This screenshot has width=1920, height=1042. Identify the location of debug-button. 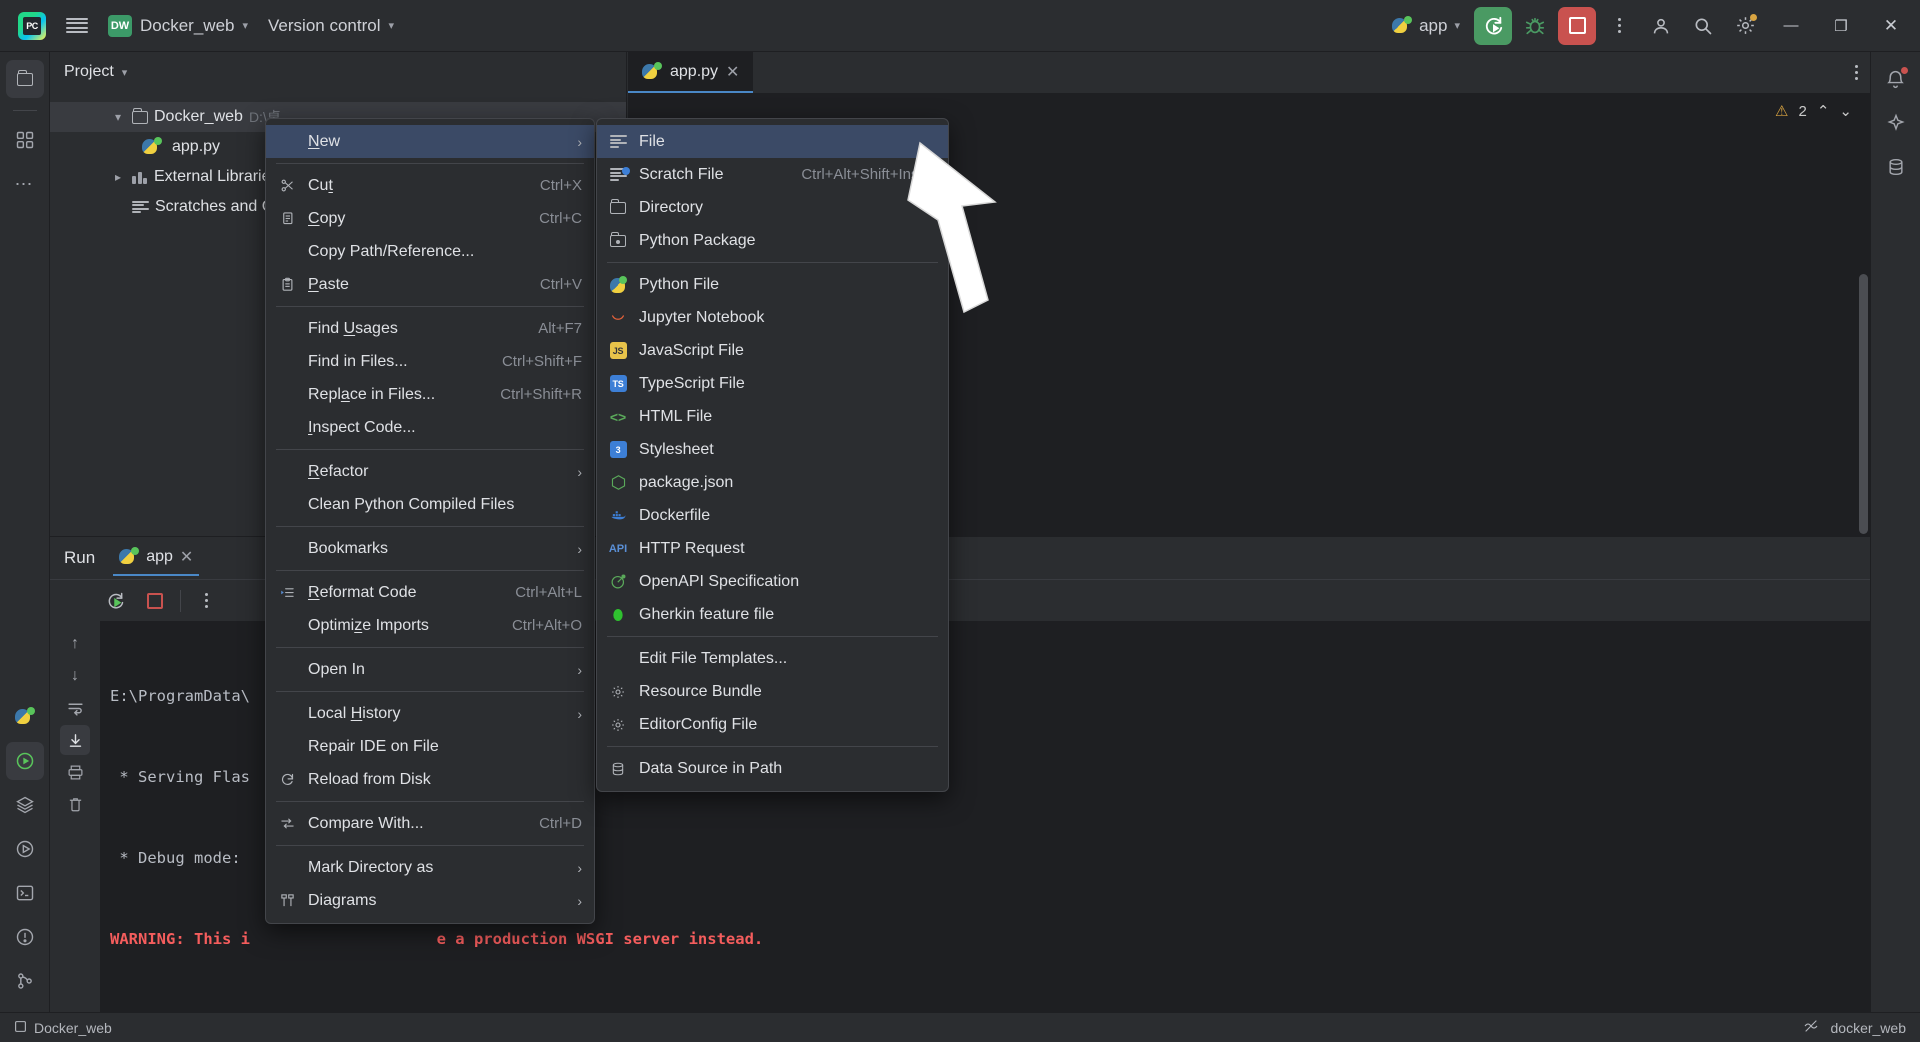
(1535, 26).